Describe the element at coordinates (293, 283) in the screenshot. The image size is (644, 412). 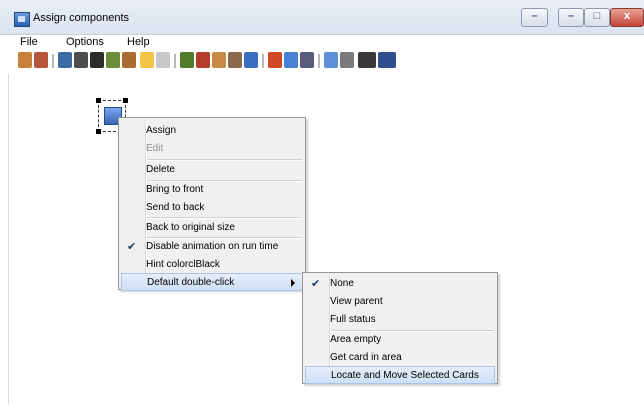
I see `submenu-arrow-icon` at that location.